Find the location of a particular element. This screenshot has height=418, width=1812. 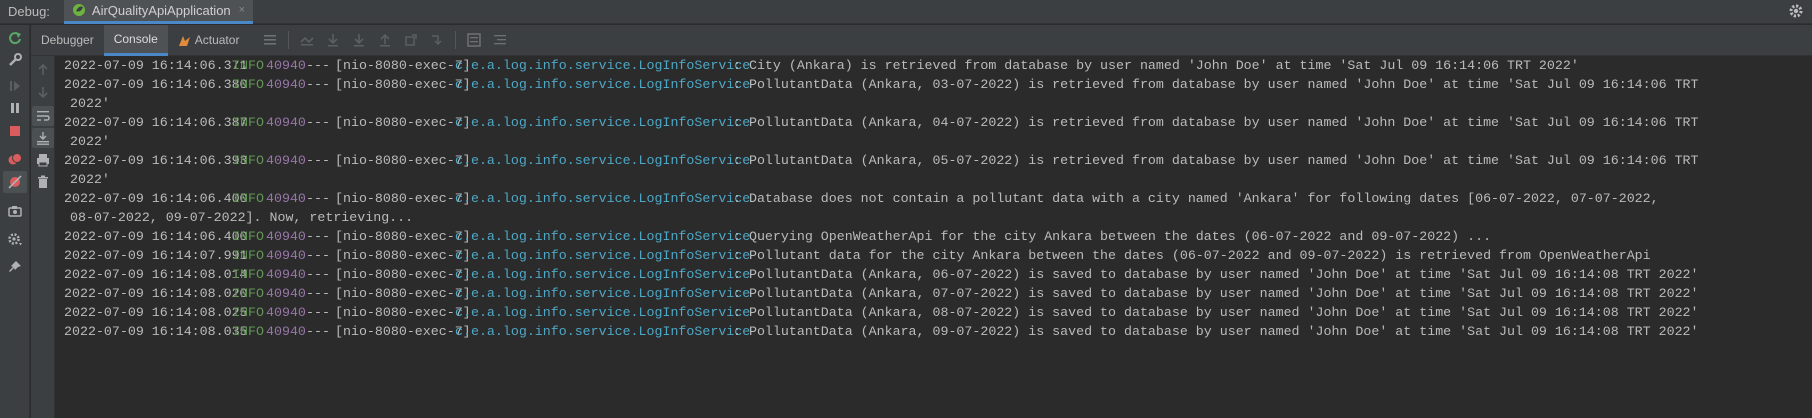

settings-icon is located at coordinates (15, 239).